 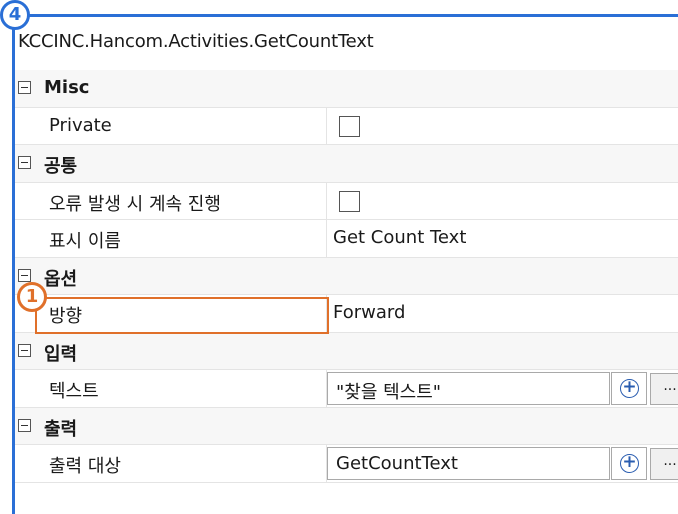 What do you see at coordinates (61, 354) in the screenshot?
I see `category-label: 입력` at bounding box center [61, 354].